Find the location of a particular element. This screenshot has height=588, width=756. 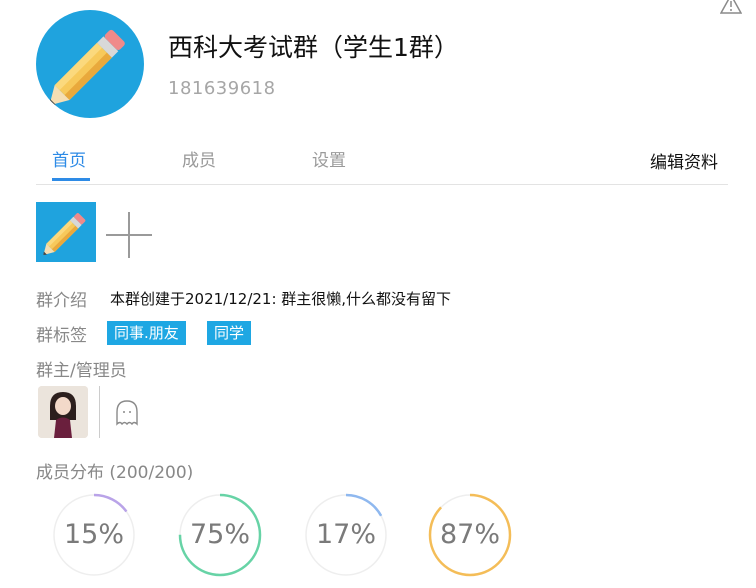

group-photo-thumbnail is located at coordinates (66, 232).